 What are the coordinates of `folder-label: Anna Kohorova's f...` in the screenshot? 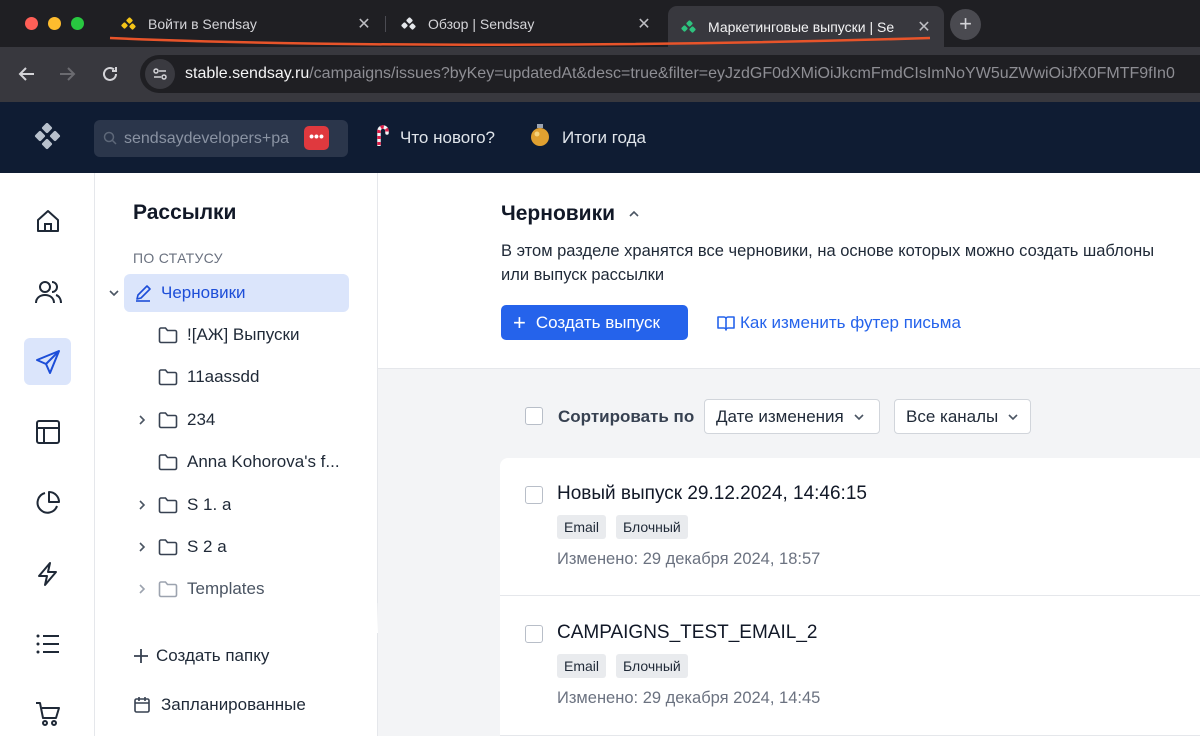 It's located at (263, 461).